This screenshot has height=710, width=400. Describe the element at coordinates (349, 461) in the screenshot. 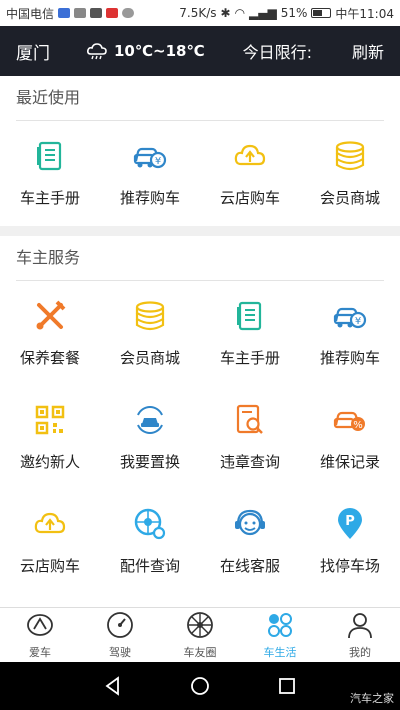

I see `services-item-label: 维保记录` at that location.